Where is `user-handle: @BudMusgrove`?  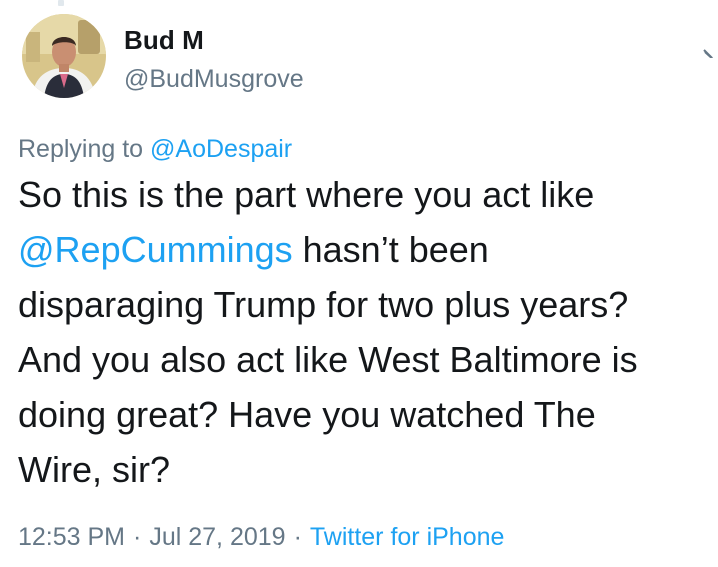
user-handle: @BudMusgrove is located at coordinates (214, 79).